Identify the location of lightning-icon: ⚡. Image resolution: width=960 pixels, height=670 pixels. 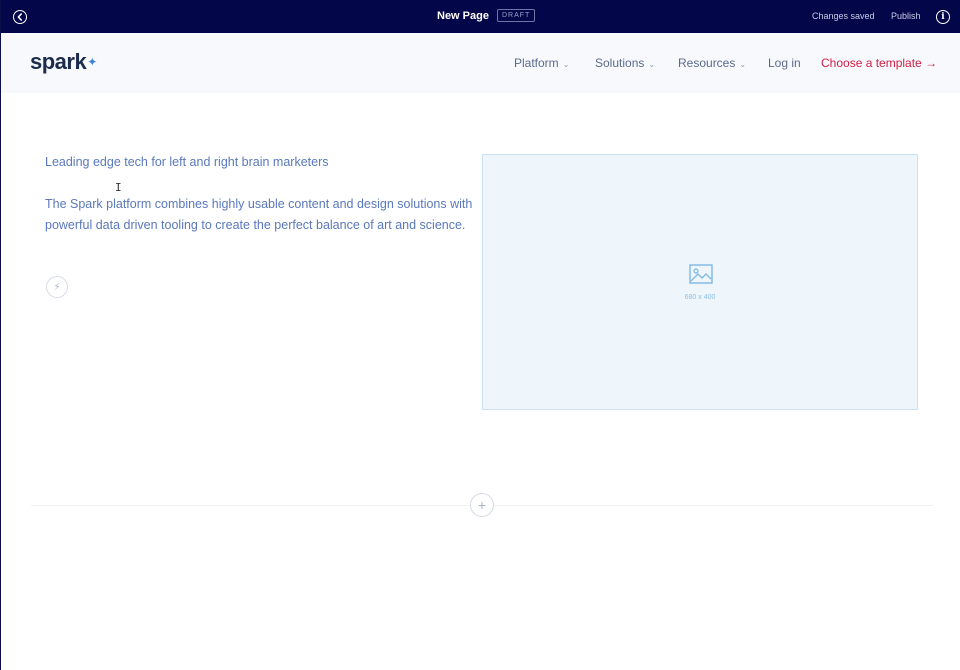
(57, 287).